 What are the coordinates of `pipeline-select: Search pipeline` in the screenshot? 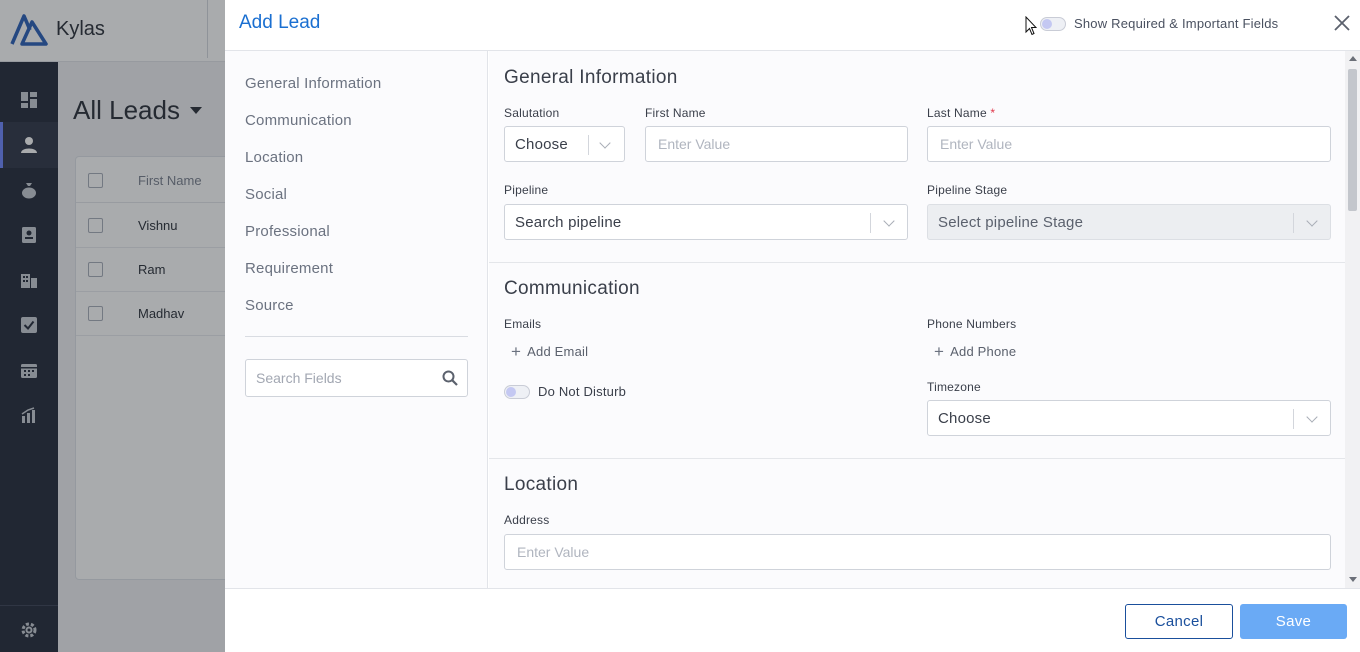 It's located at (706, 222).